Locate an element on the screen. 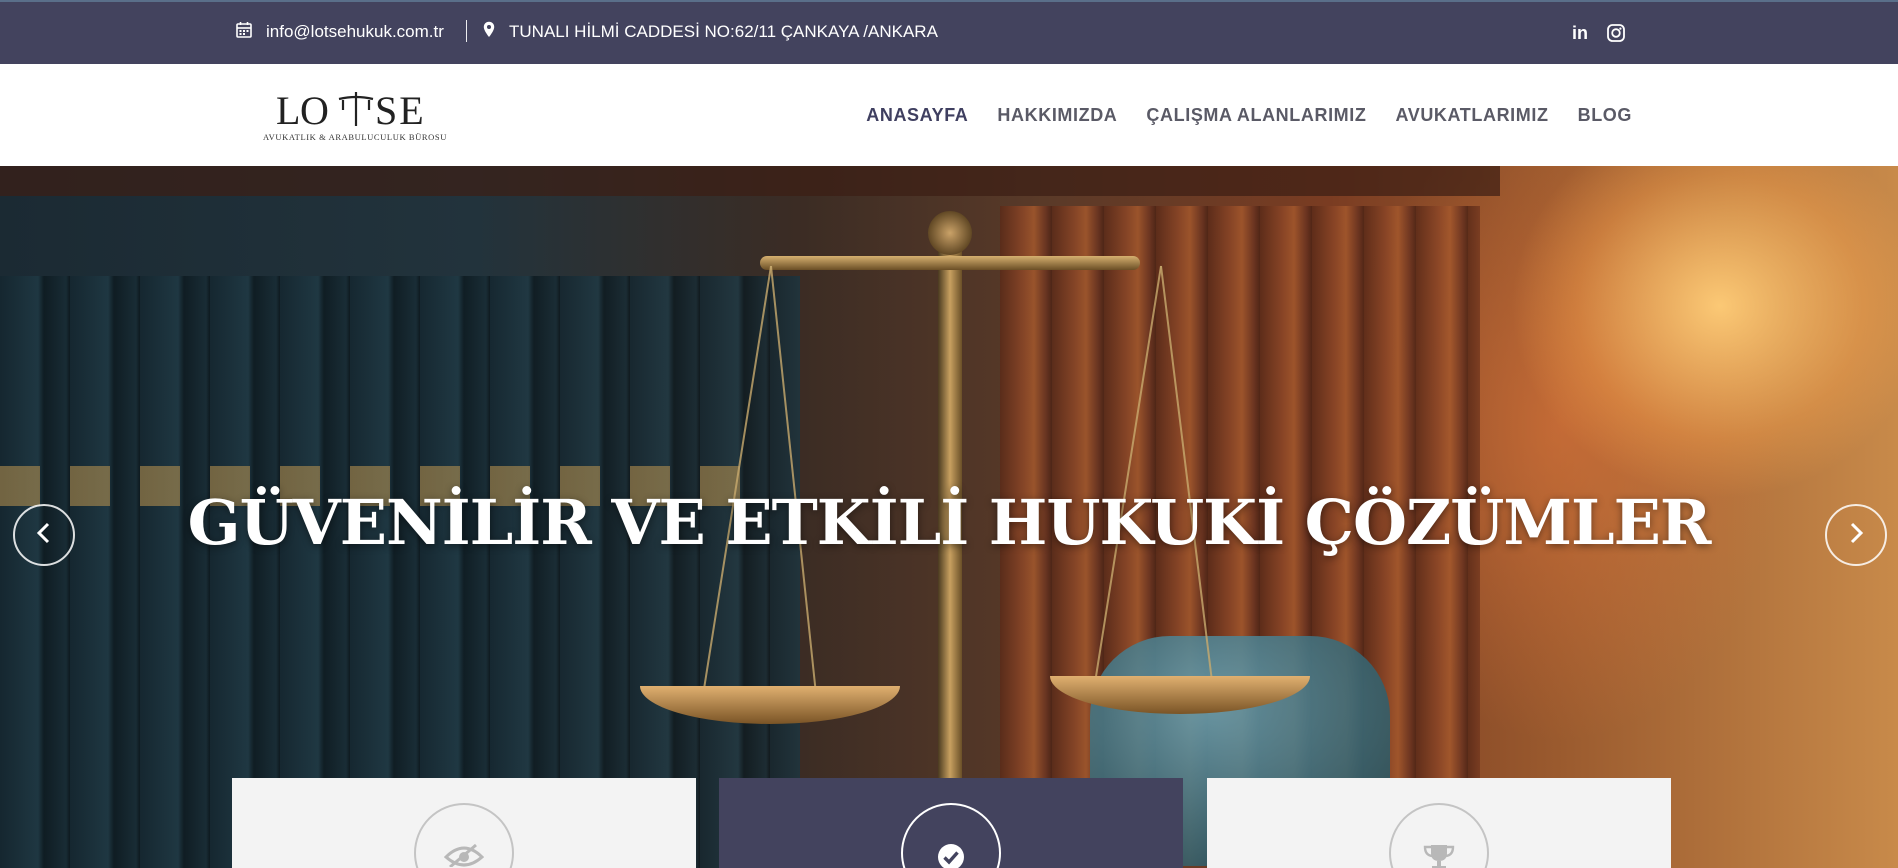 The height and width of the screenshot is (868, 1898). eye-icon is located at coordinates (464, 855).